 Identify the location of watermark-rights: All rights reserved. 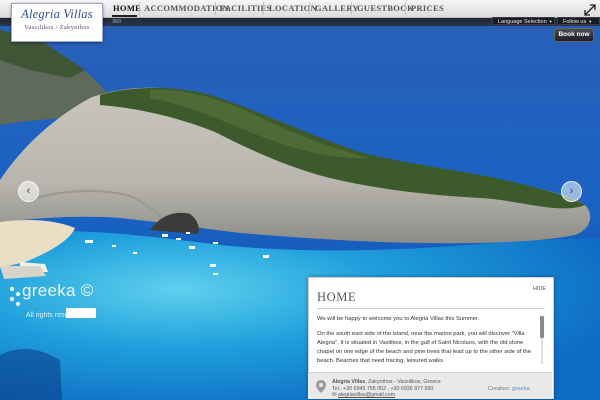
(54, 315).